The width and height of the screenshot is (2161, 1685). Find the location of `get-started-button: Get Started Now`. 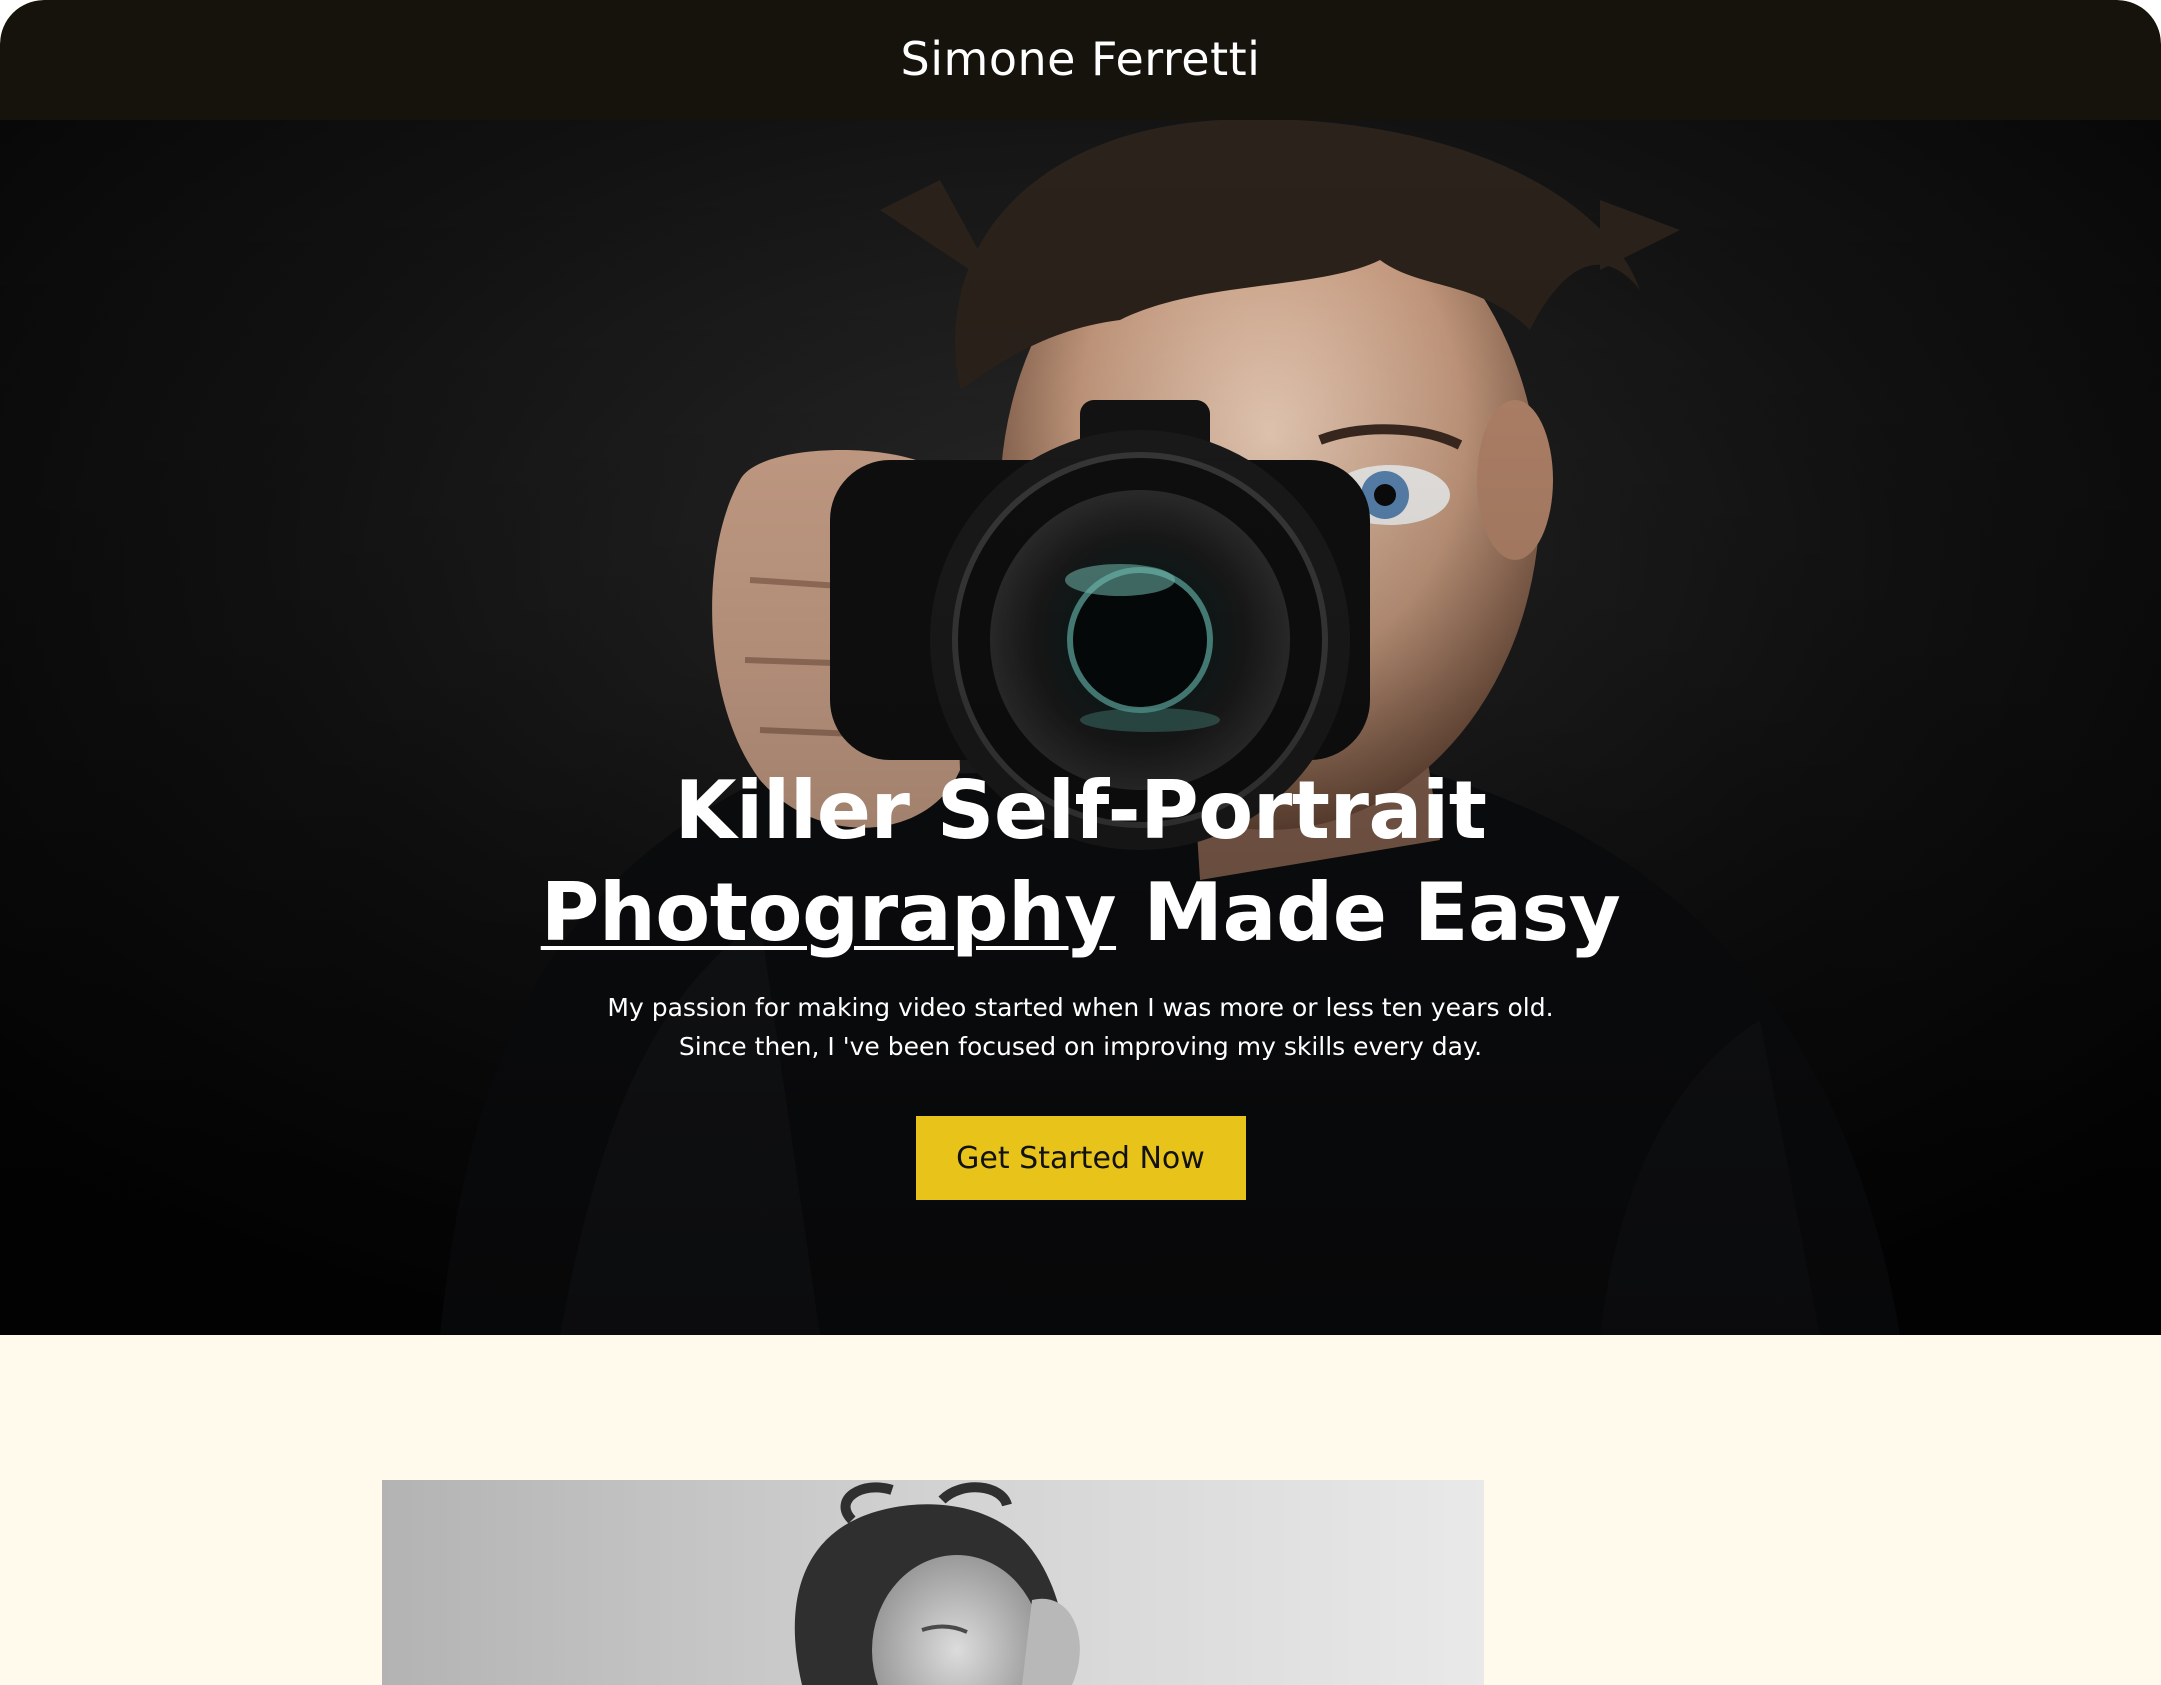

get-started-button: Get Started Now is located at coordinates (1080, 1158).